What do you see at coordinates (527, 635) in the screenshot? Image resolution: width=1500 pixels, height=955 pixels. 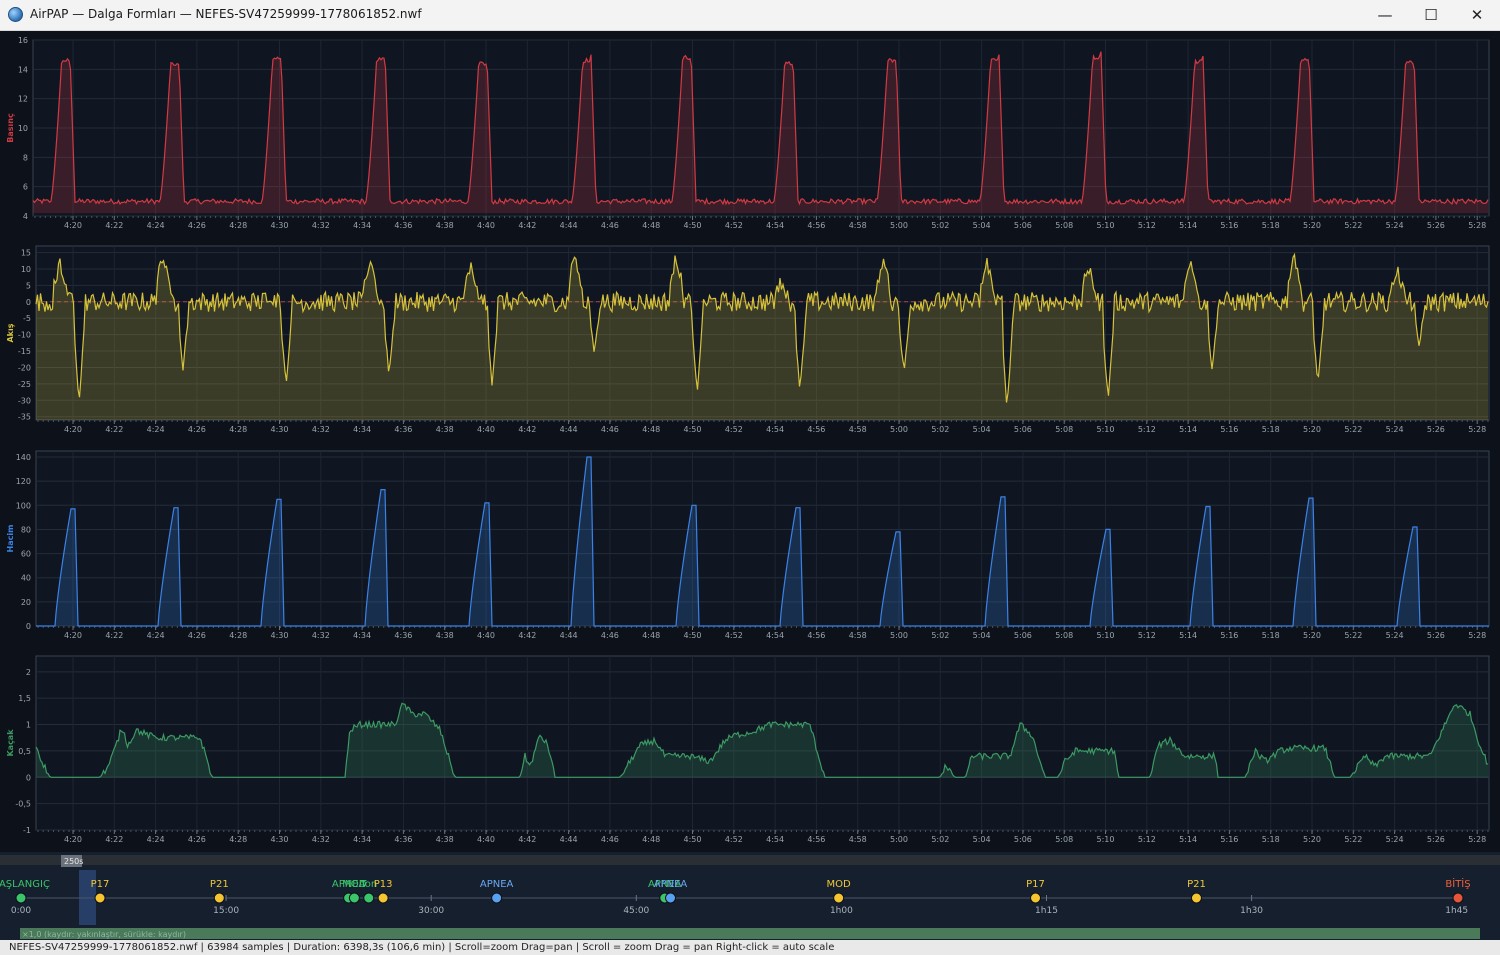 I see `volume-xtick: 4:42` at bounding box center [527, 635].